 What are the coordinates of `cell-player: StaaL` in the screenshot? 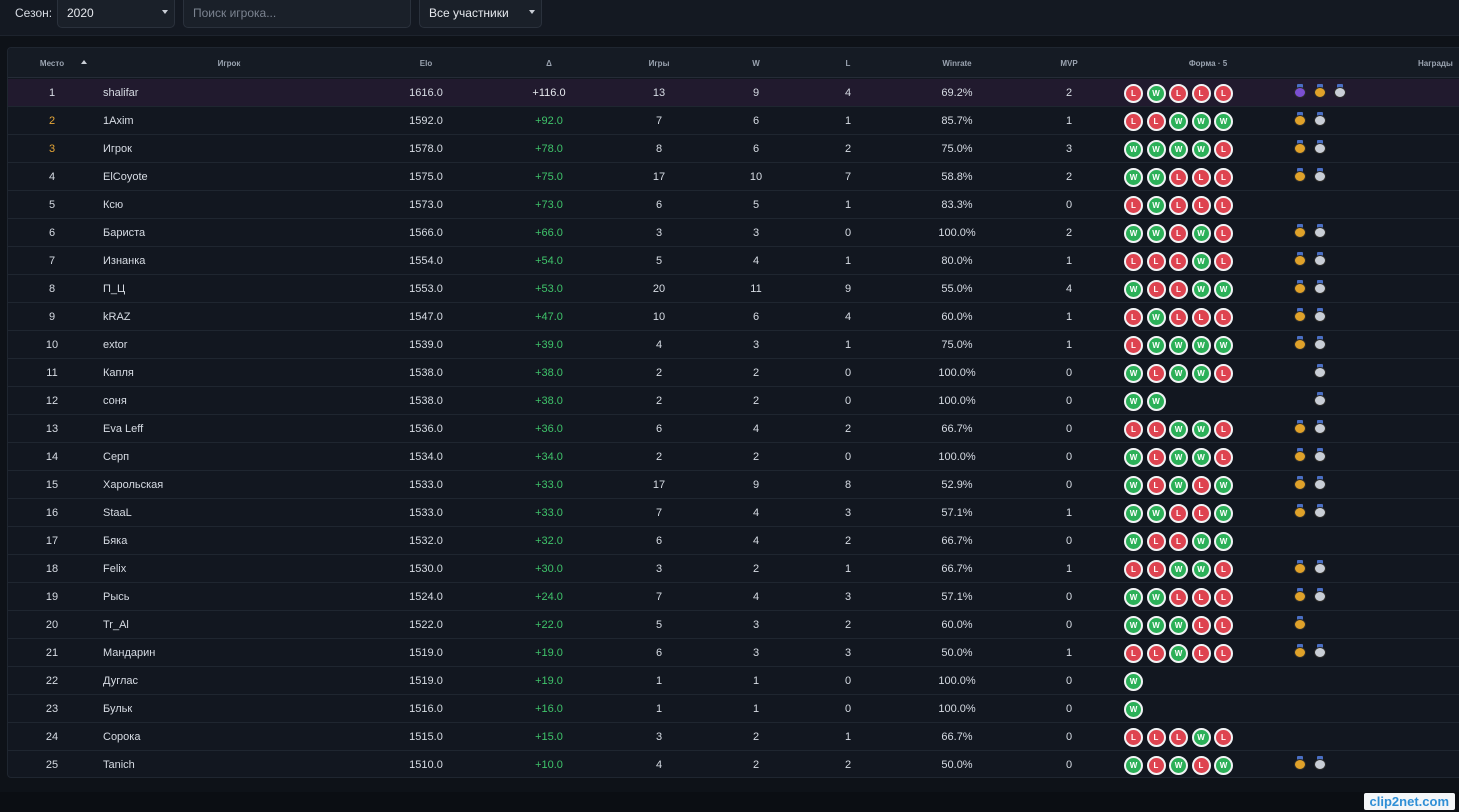 It's located at (117, 513).